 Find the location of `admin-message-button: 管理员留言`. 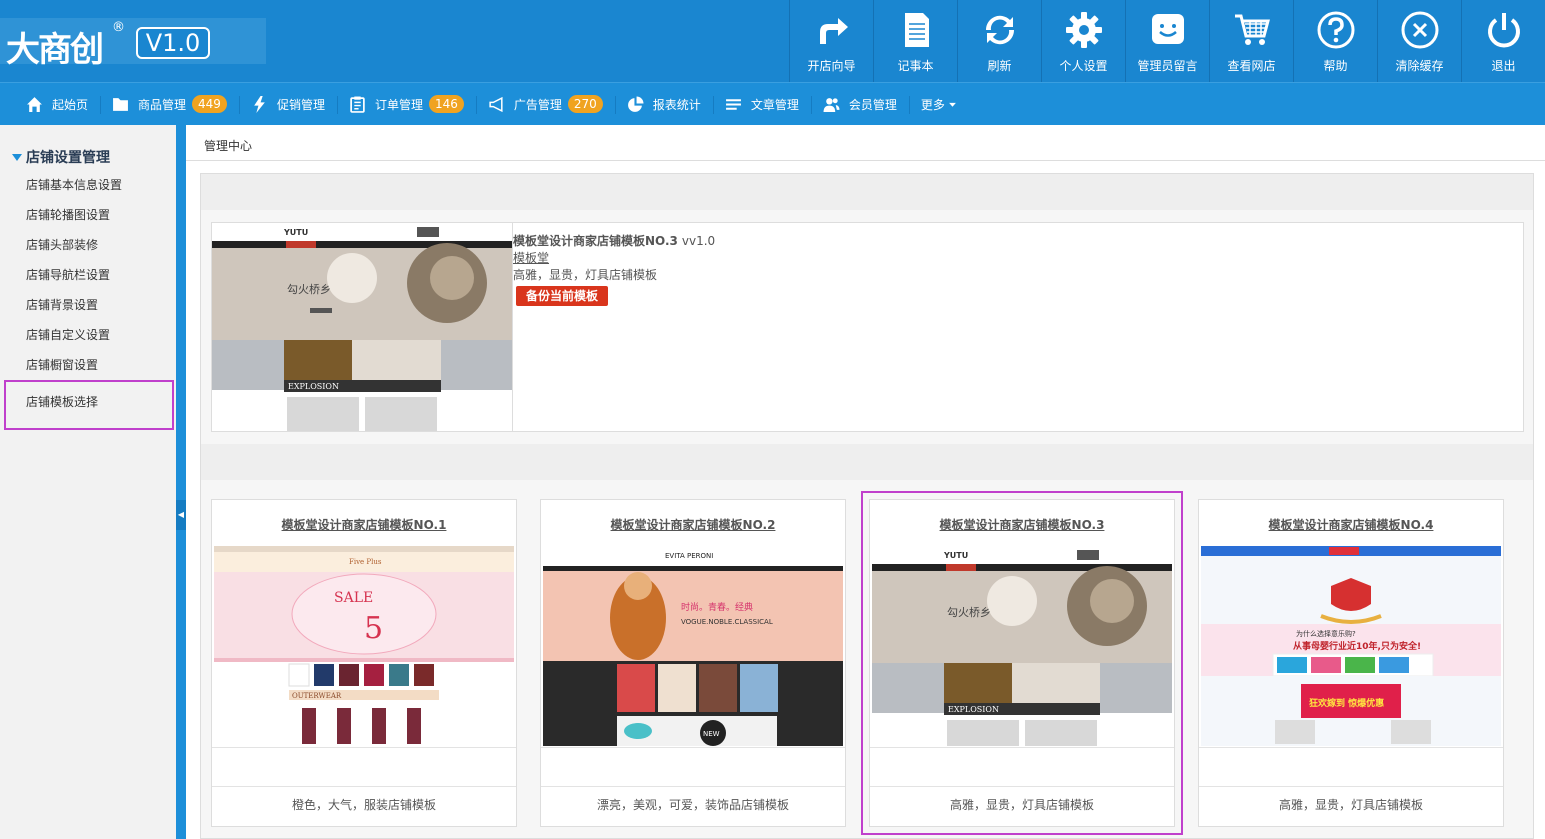

admin-message-button: 管理员留言 is located at coordinates (1167, 41).